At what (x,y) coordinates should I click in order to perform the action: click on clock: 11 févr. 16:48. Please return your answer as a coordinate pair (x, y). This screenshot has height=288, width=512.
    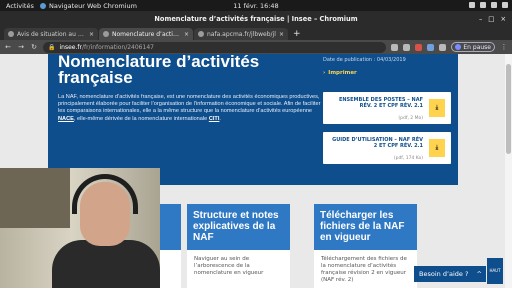
    Looking at the image, I should click on (256, 6).